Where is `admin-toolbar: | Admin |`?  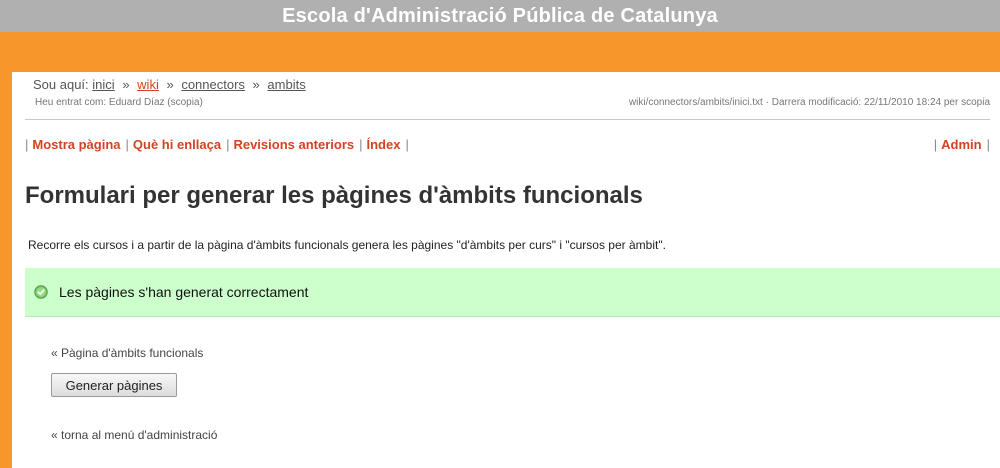
admin-toolbar: | Admin | is located at coordinates (962, 144).